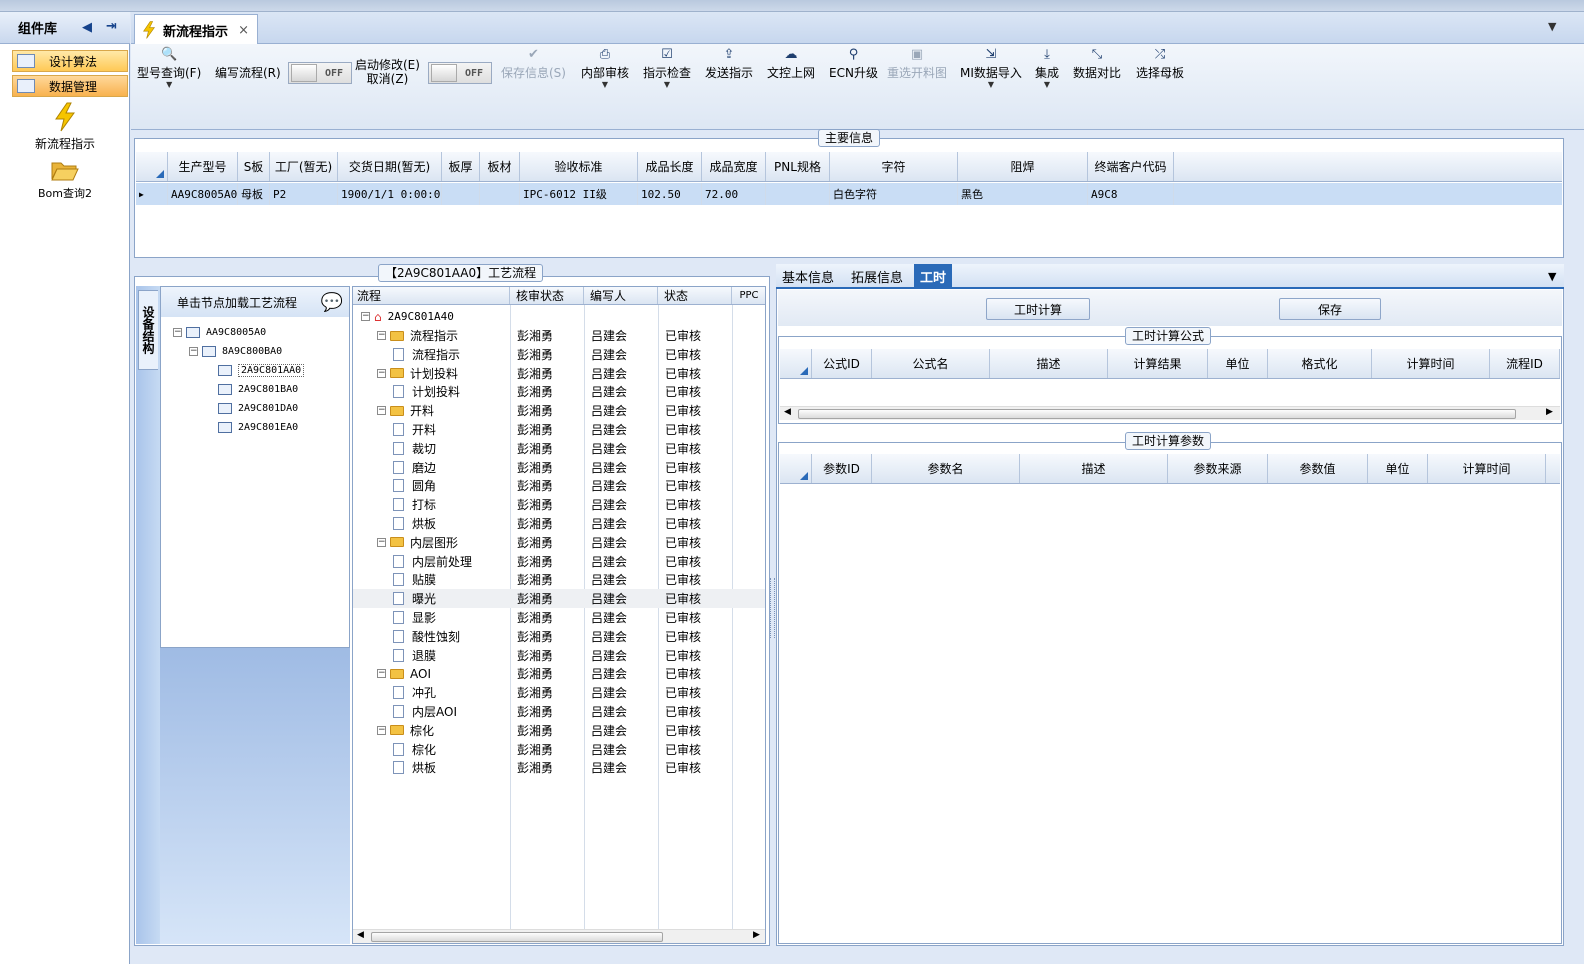  Describe the element at coordinates (169, 67) in the screenshot. I see `query-model-button: 🔍 型号查询(F) ▼` at that location.